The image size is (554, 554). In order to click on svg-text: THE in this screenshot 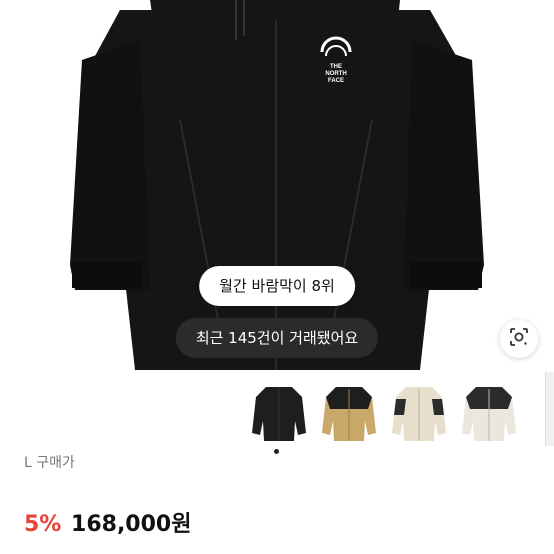, I will do `click(336, 67)`.